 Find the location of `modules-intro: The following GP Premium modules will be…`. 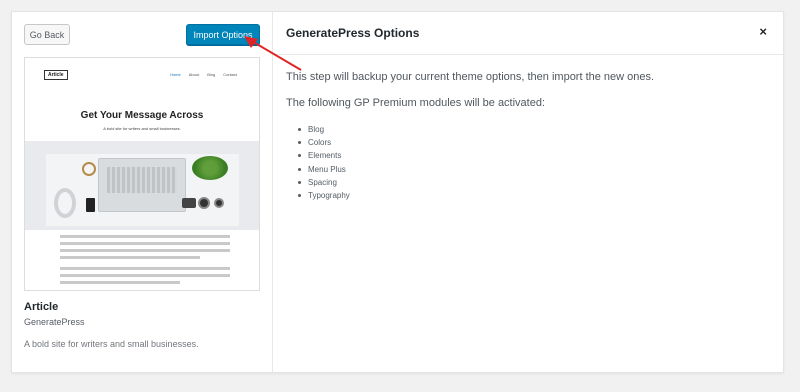

modules-intro: The following GP Premium modules will be… is located at coordinates (416, 103).